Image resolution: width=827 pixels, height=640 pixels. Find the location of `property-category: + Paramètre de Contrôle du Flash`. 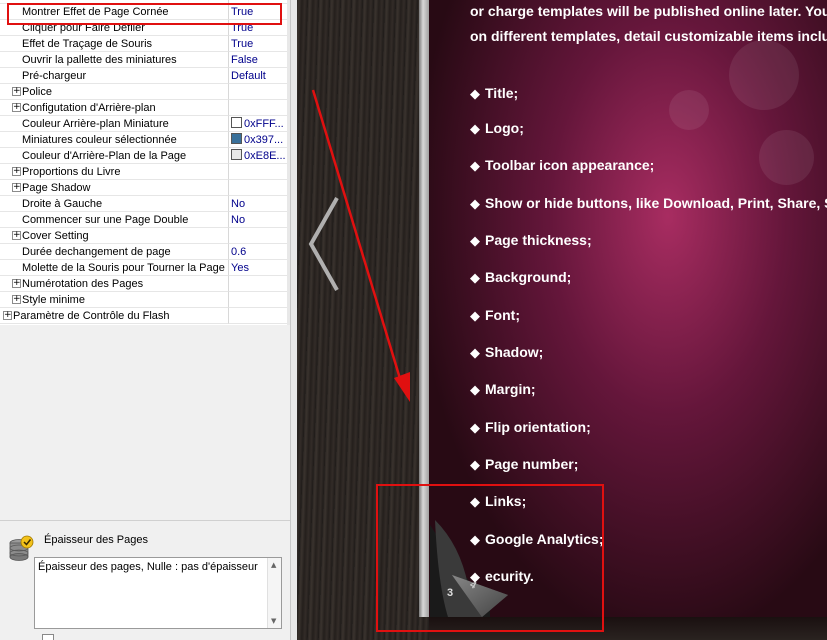

property-category: + Paramètre de Contrôle du Flash is located at coordinates (143, 316).